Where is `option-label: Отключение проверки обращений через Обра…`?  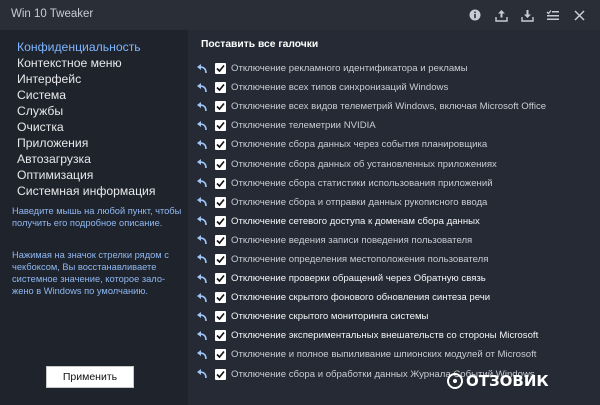 option-label: Отключение проверки обращений через Обра… is located at coordinates (358, 278).